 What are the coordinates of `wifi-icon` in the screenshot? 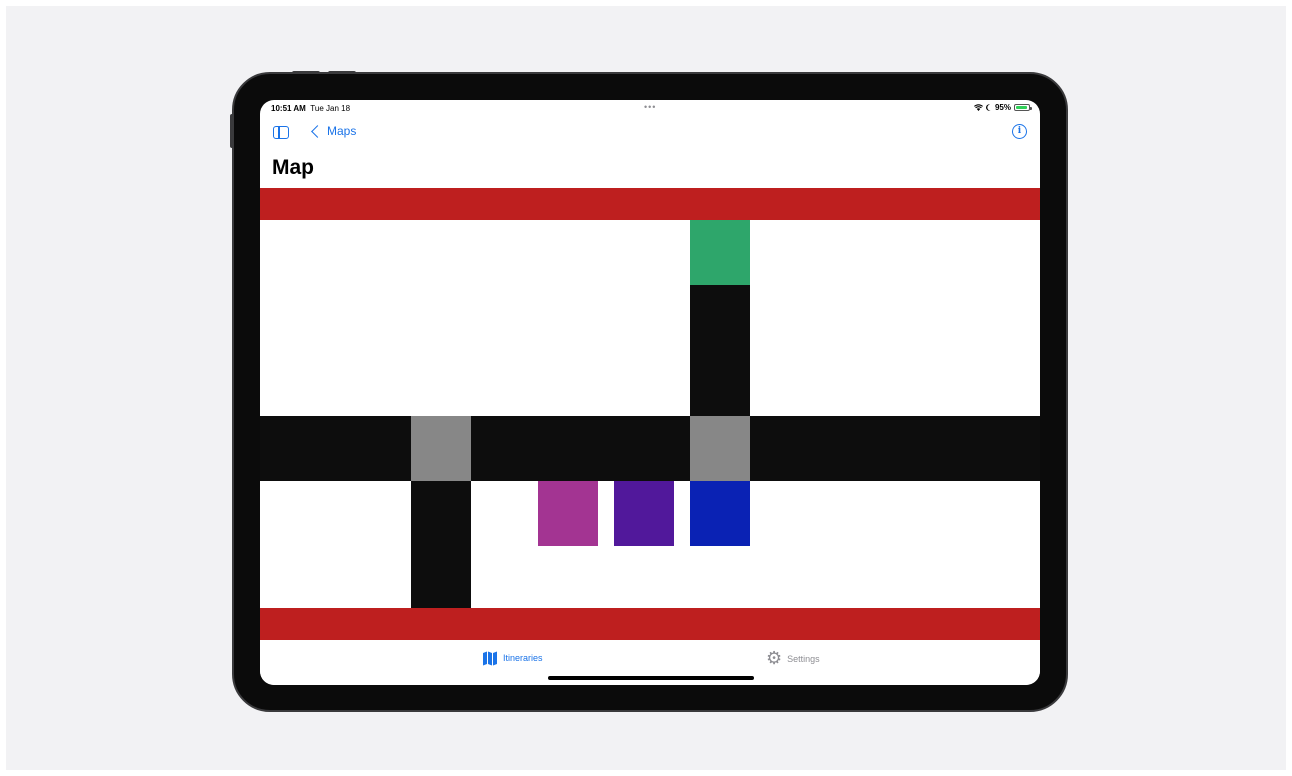 It's located at (978, 107).